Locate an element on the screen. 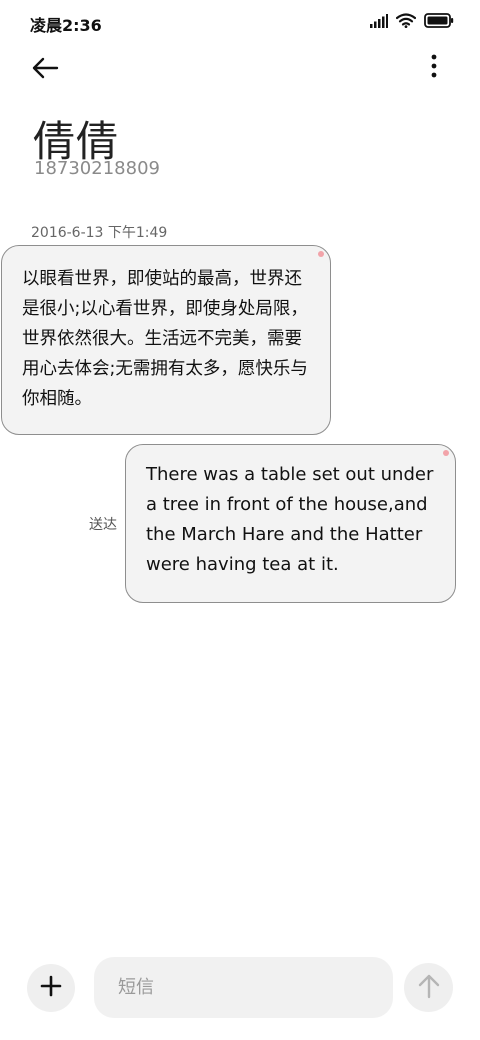 The height and width of the screenshot is (1040, 480). composer-bar is located at coordinates (240, 990).